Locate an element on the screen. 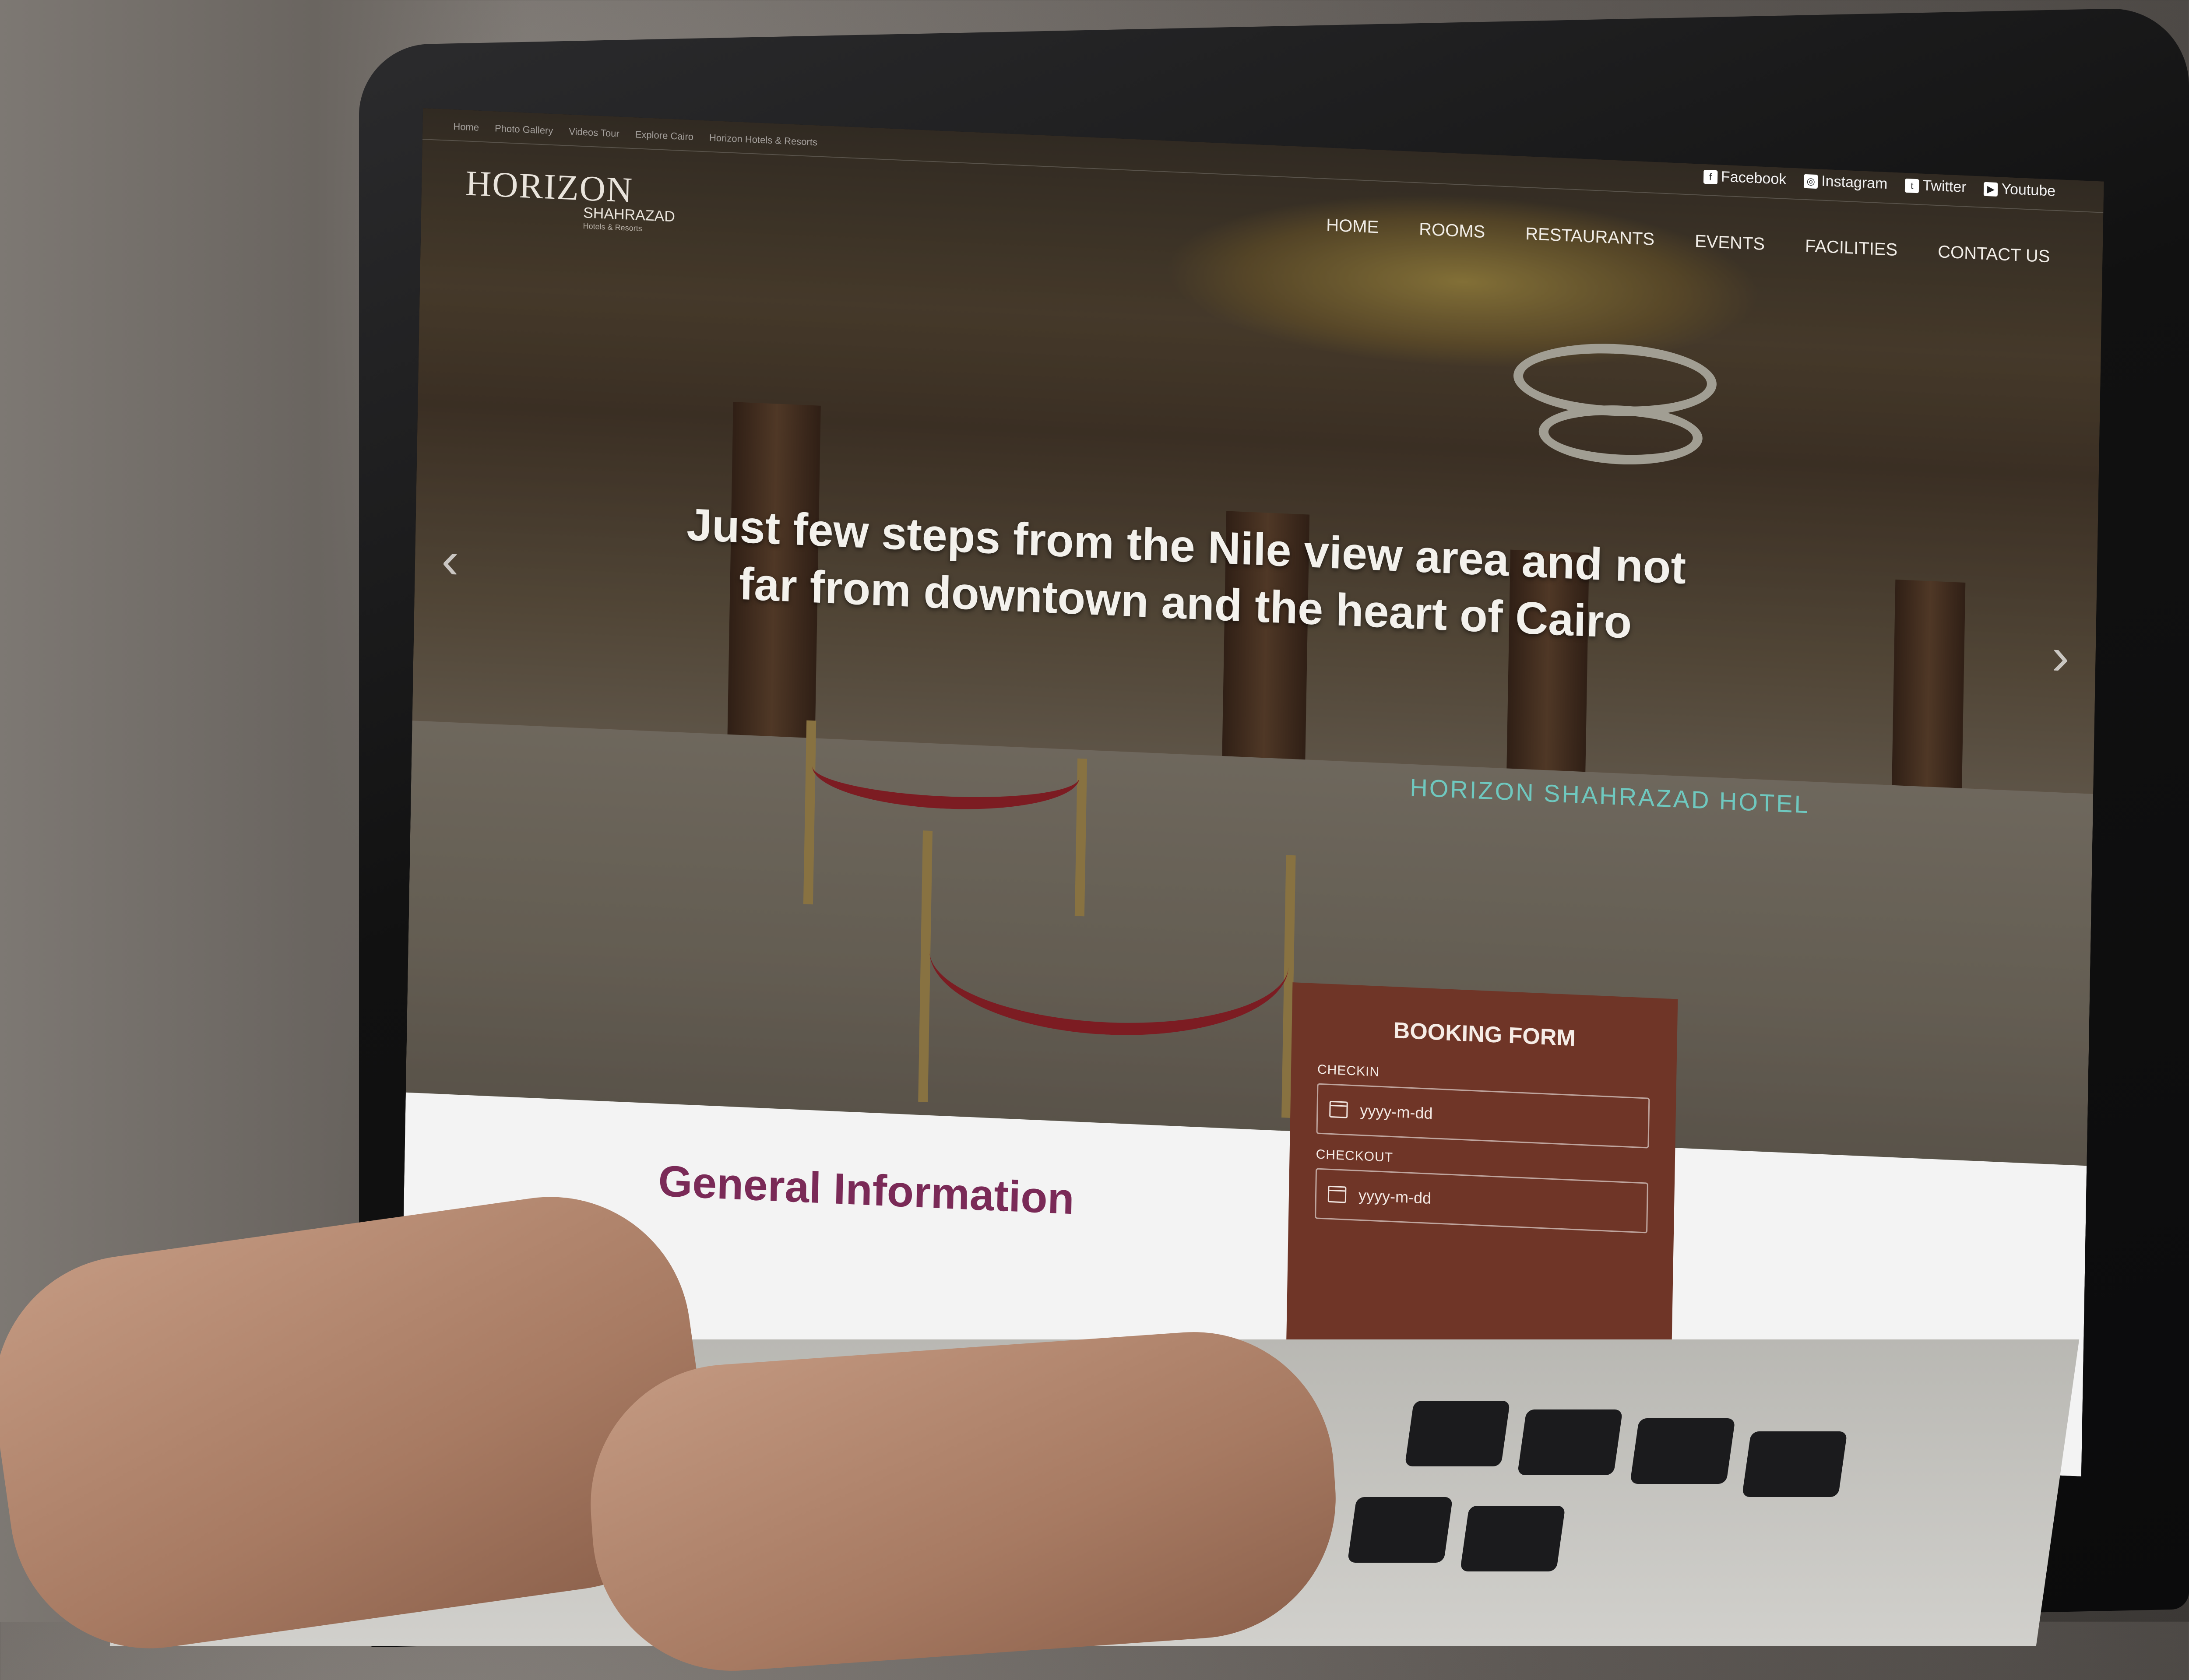 The width and height of the screenshot is (2189, 1680). nav-home: HOME is located at coordinates (1353, 226).